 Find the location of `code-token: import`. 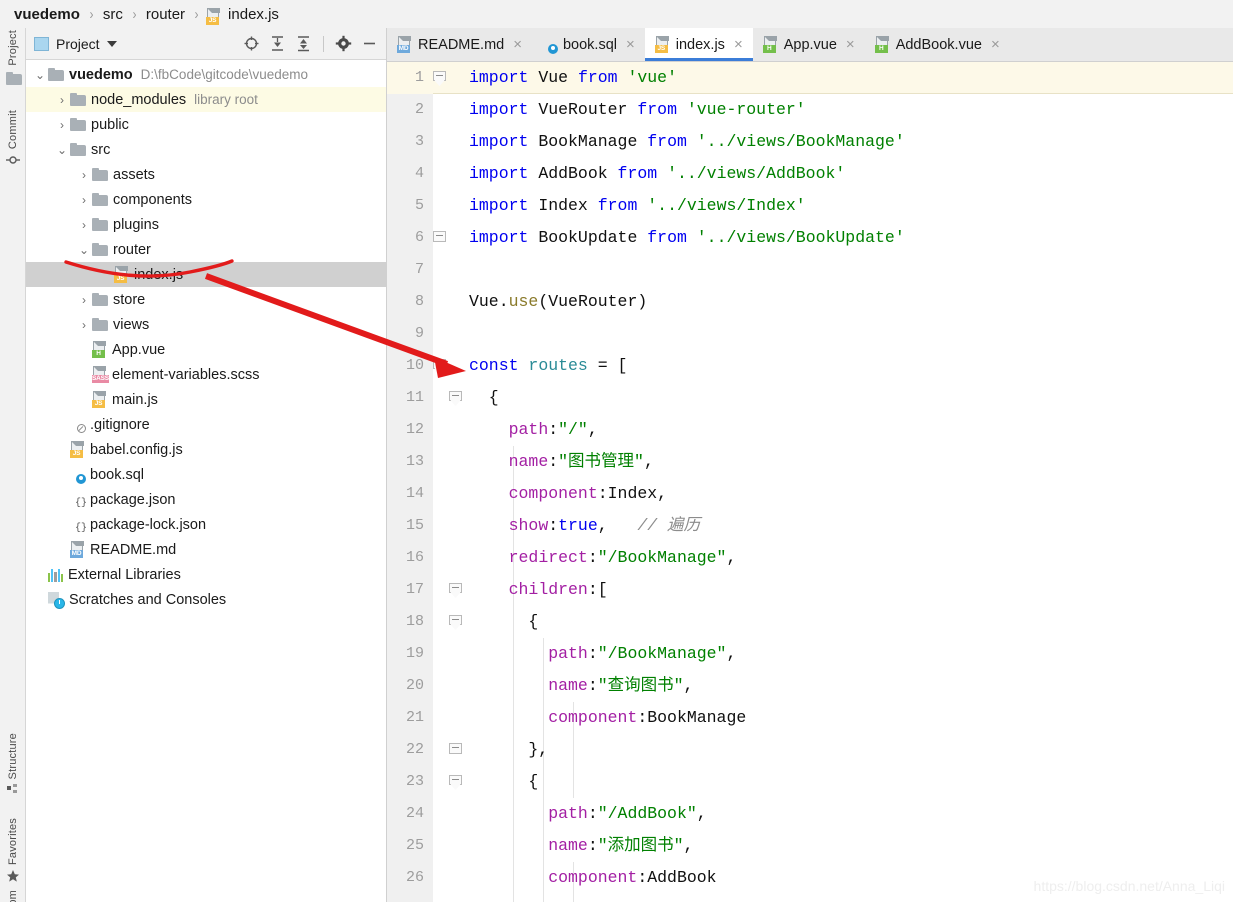

code-token: import is located at coordinates (499, 205).